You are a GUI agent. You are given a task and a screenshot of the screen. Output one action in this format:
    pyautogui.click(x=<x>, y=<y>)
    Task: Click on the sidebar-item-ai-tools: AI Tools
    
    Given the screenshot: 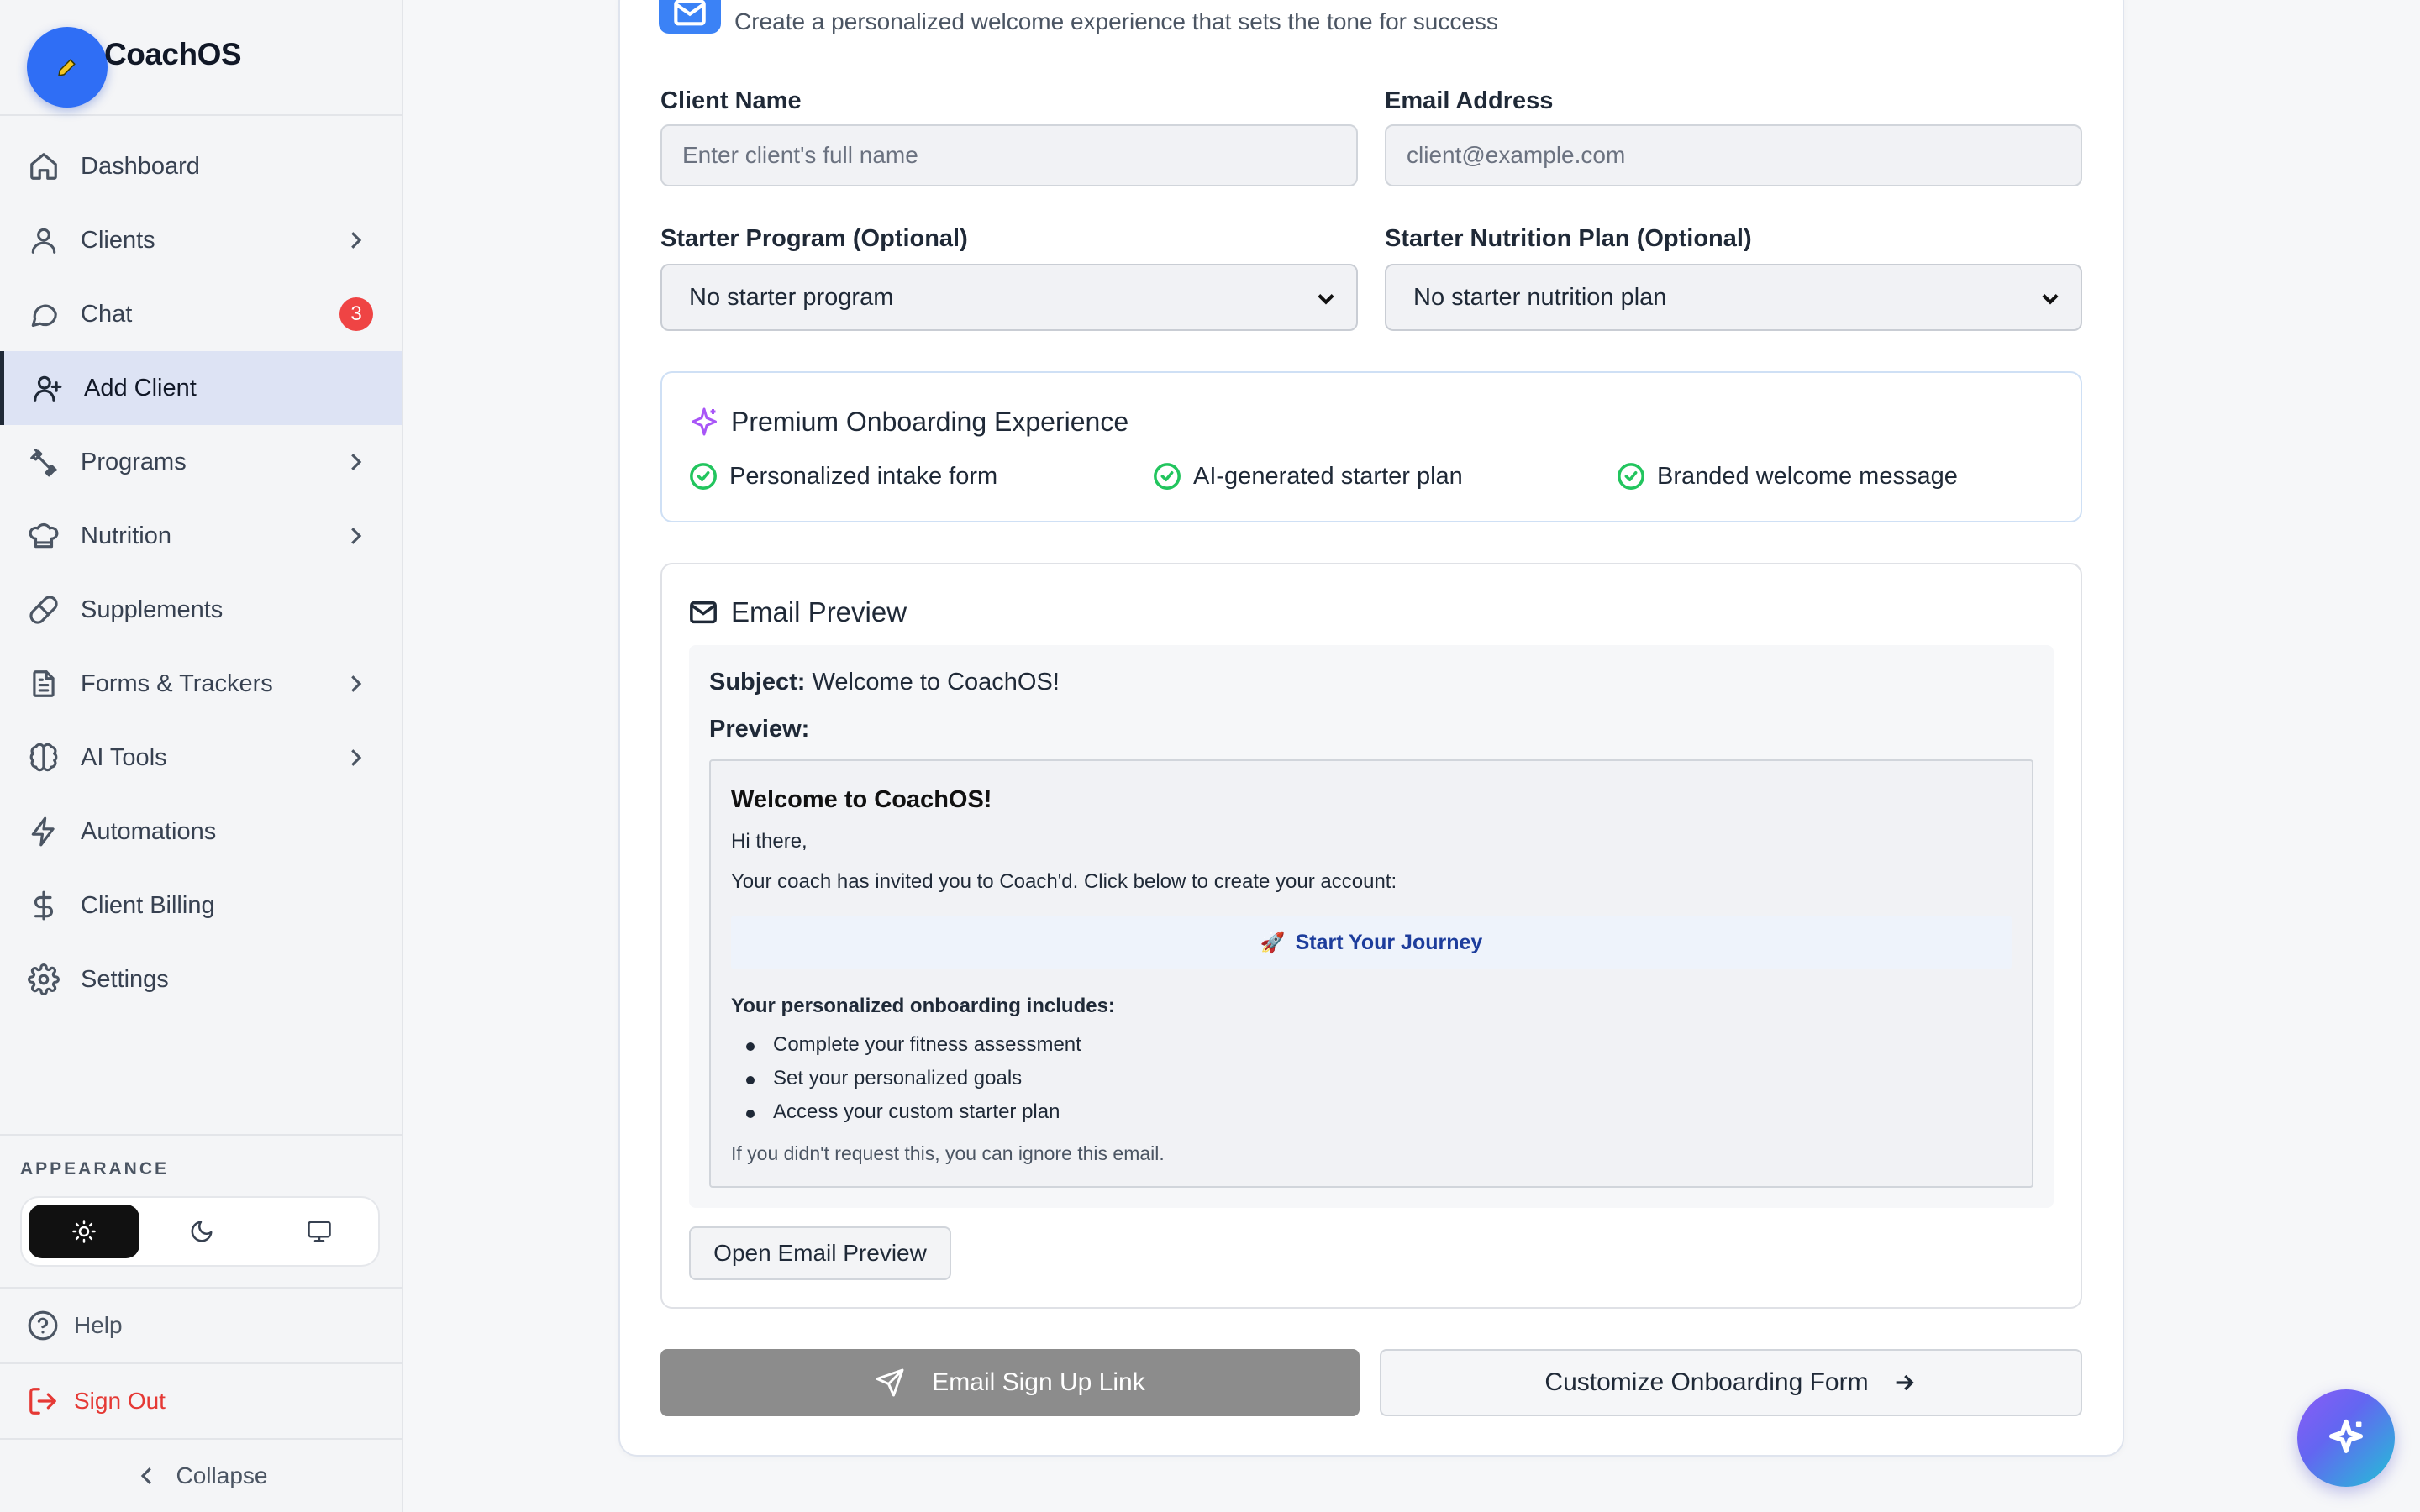 What is the action you would take?
    pyautogui.click(x=201, y=758)
    